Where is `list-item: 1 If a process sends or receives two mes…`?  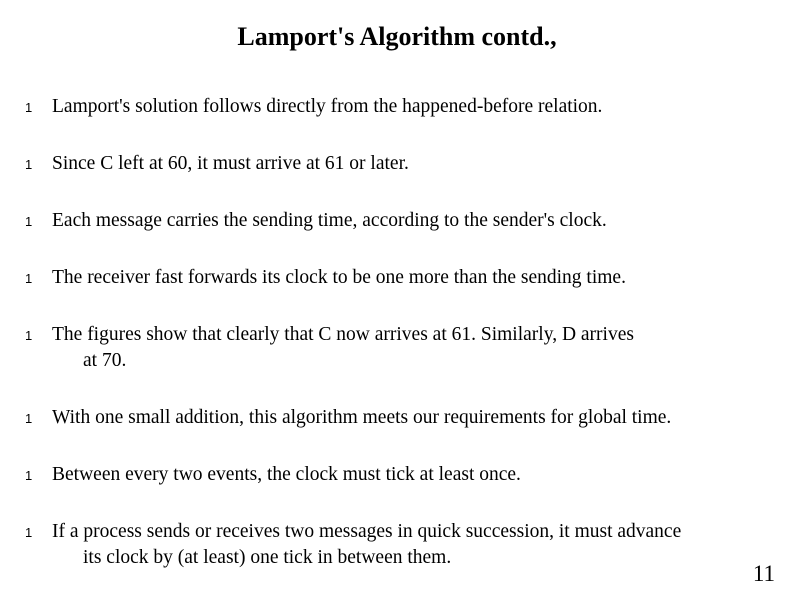
list-item: 1 If a process sends or receives two mes… is located at coordinates (402, 545).